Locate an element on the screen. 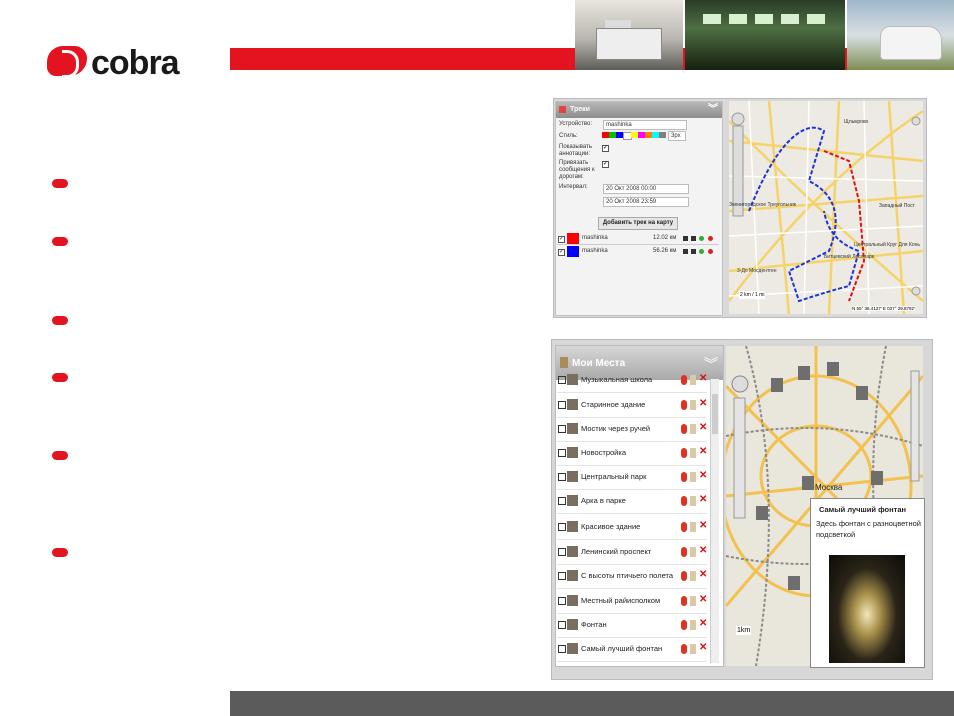  map2-zoom-slider is located at coordinates (739, 458).